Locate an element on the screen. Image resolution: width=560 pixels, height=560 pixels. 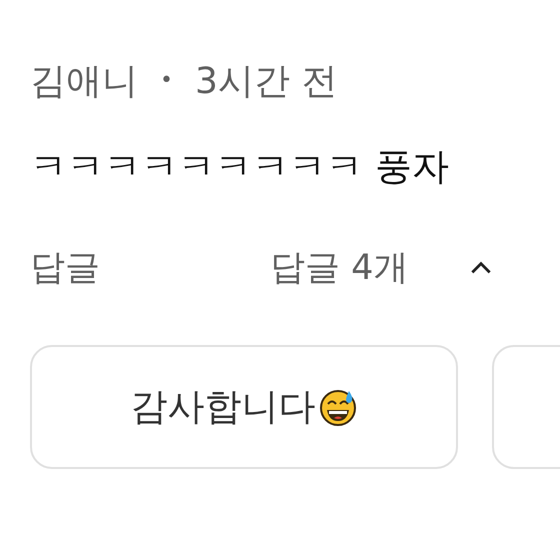
reply-button: 답글 is located at coordinates (150, 267).